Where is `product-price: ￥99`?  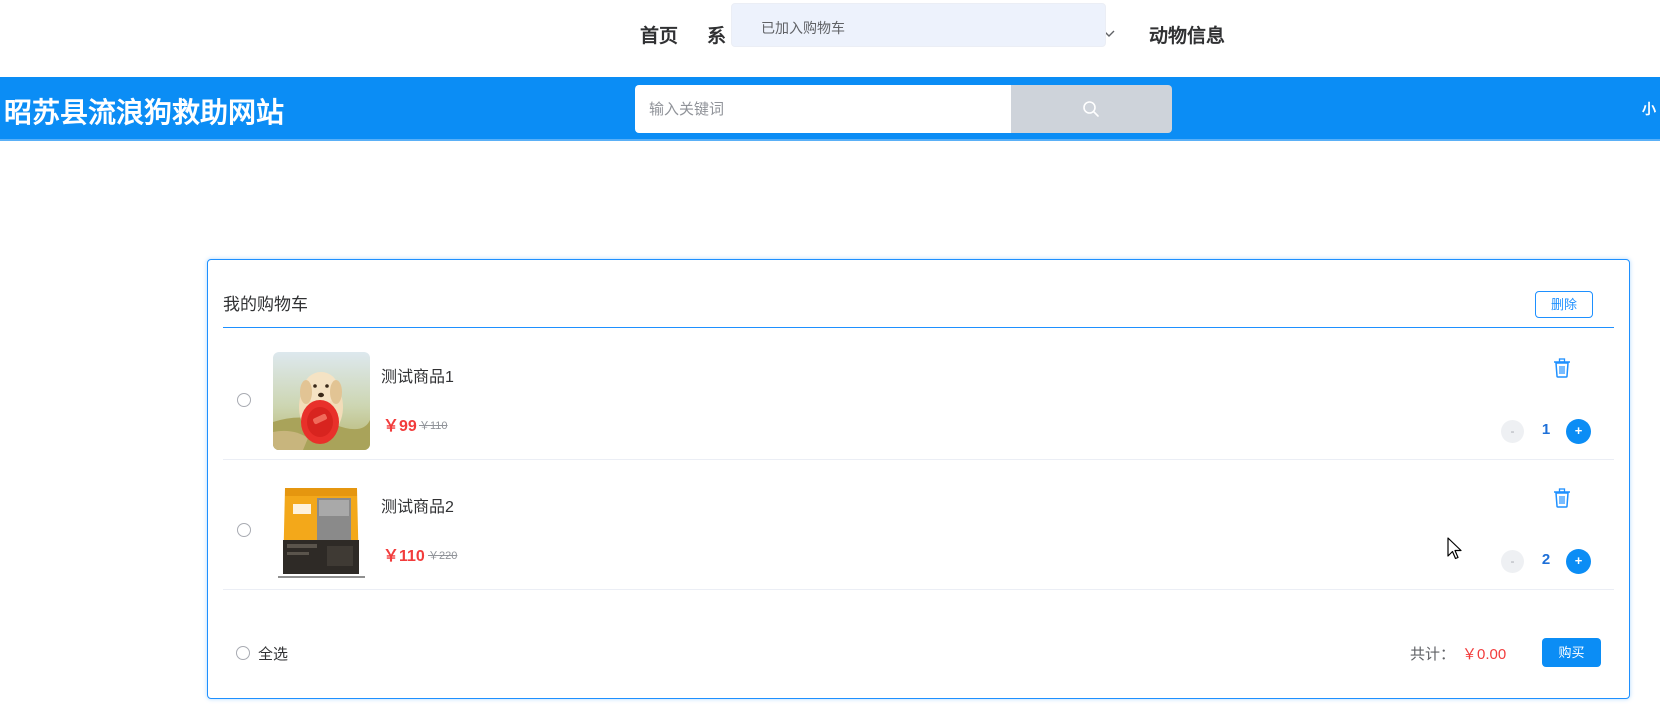
product-price: ￥99 is located at coordinates (400, 426).